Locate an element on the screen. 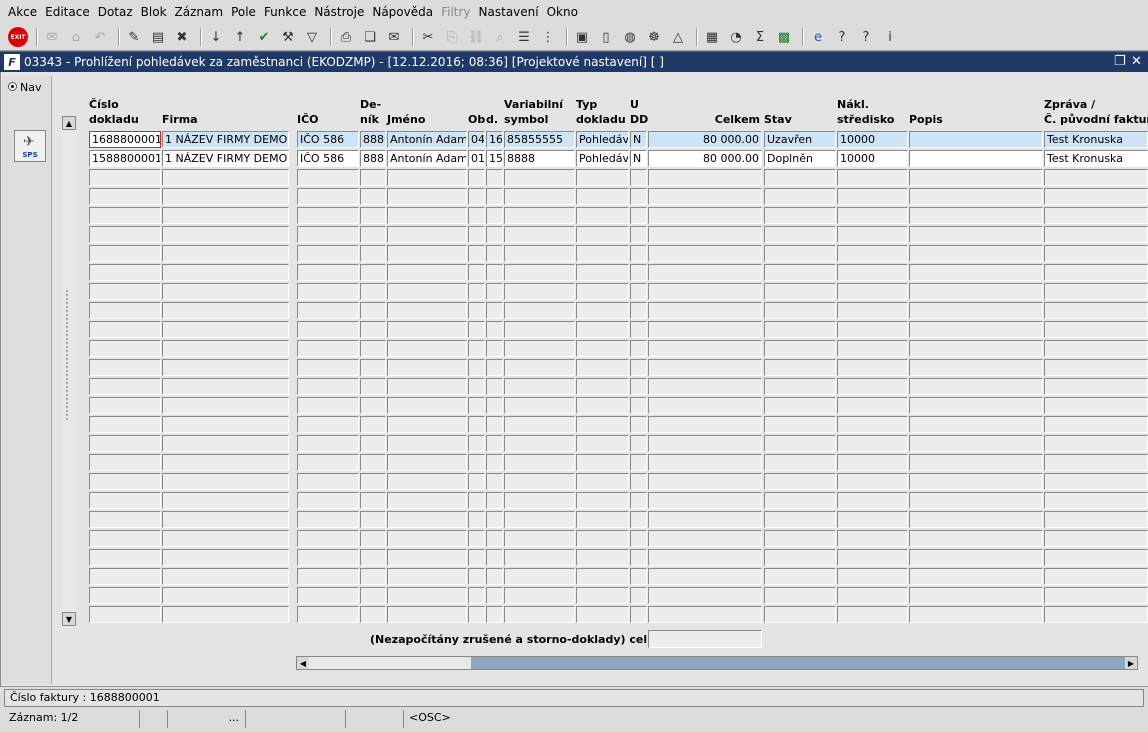 The image size is (1148, 732). nav-radio is located at coordinates (12, 86).